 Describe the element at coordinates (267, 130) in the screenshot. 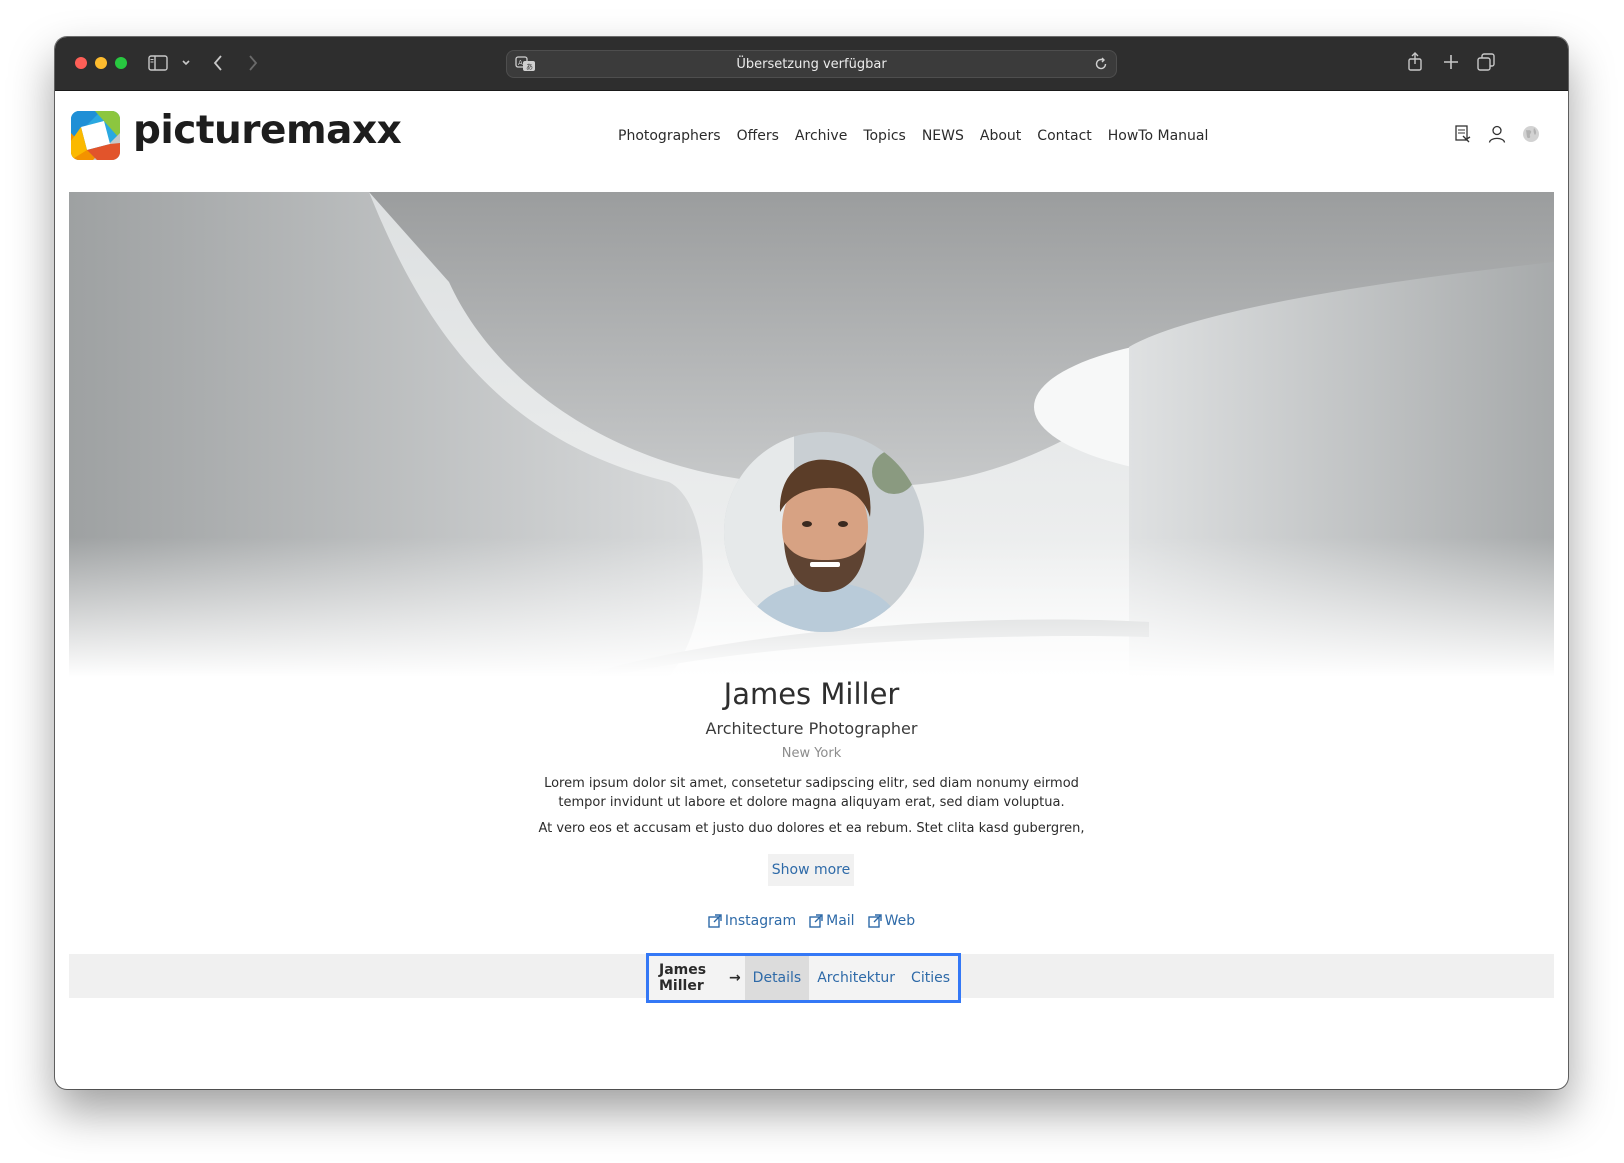

I see `logo-wordmark: picturemaxx` at that location.